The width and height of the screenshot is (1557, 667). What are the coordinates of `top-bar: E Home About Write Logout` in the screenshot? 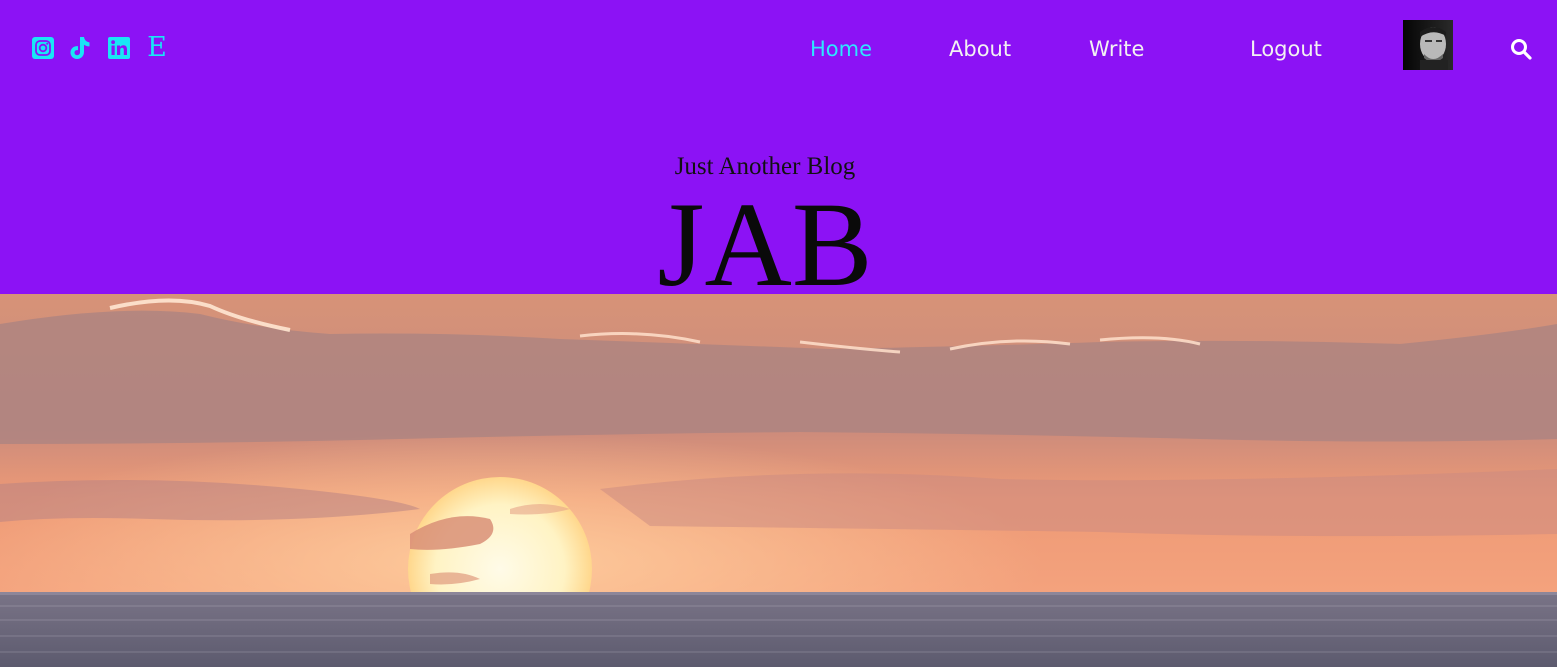 It's located at (778, 50).